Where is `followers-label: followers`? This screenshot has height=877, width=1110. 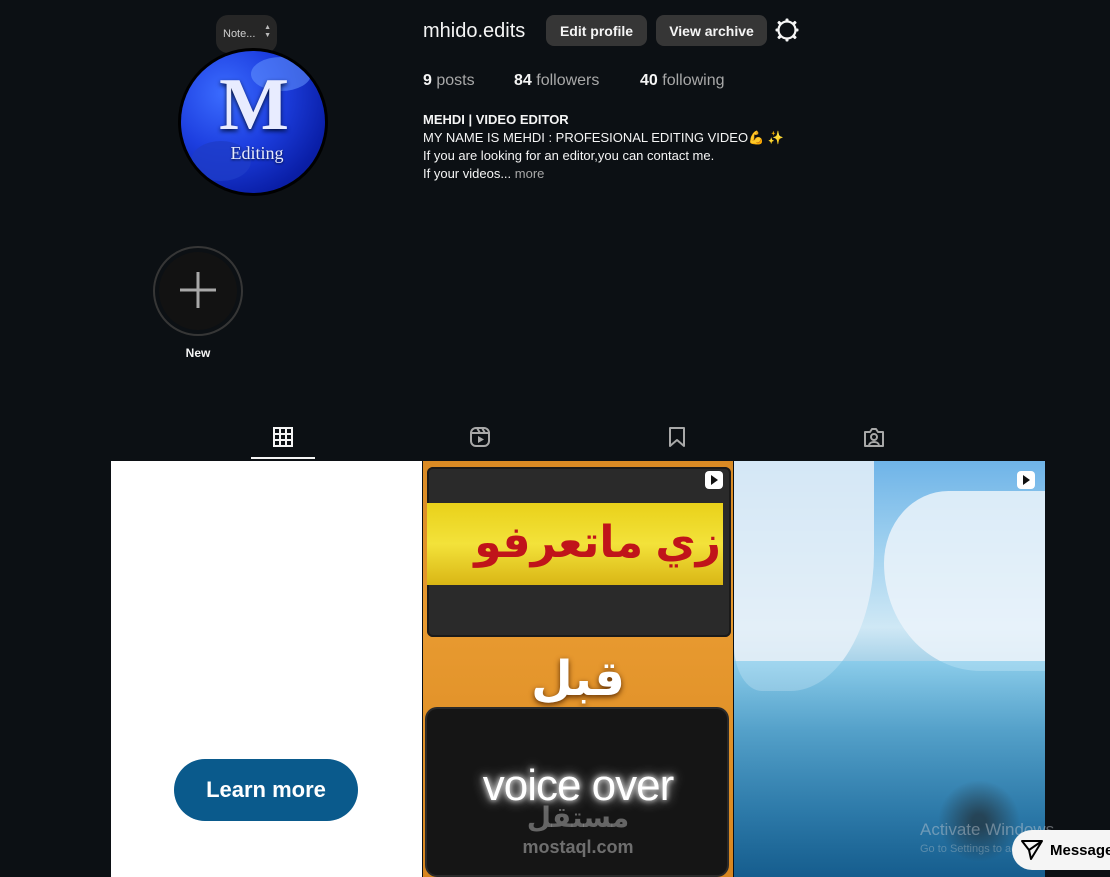
followers-label: followers is located at coordinates (568, 80).